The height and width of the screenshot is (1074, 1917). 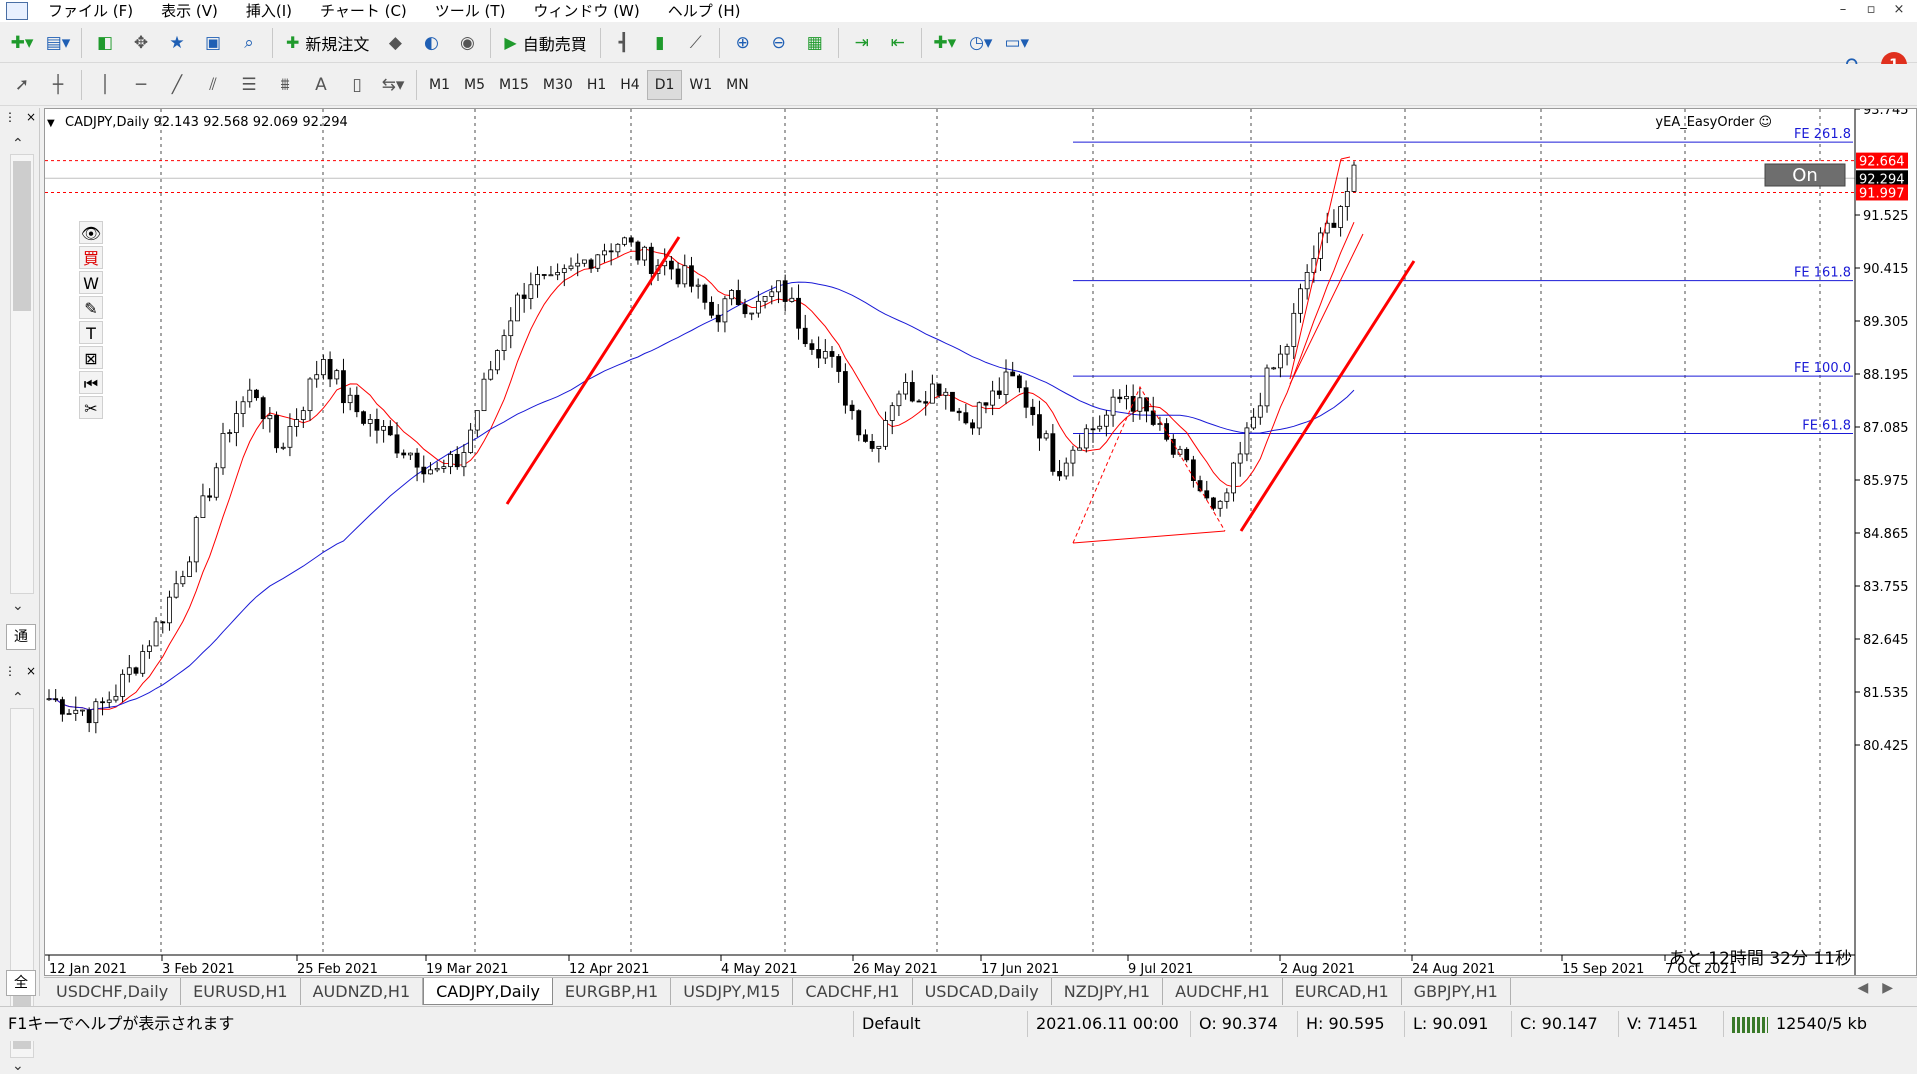 What do you see at coordinates (1456, 991) in the screenshot?
I see `tab-gbpjpy-h1: GBPJPY,H1` at bounding box center [1456, 991].